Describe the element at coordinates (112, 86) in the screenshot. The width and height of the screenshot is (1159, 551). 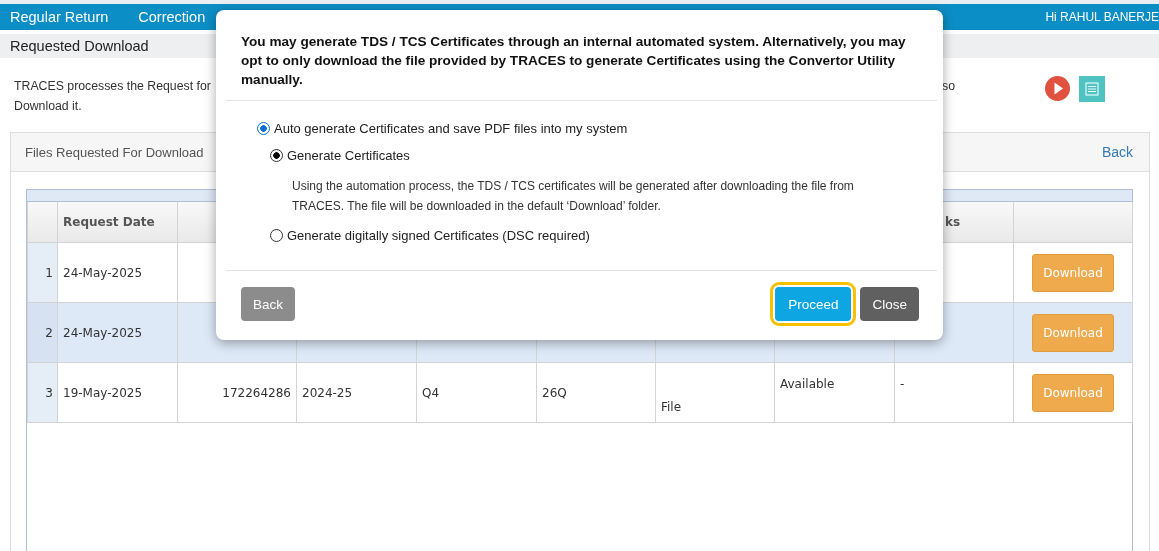
I see `info-text: TRACES processes the Request for` at that location.